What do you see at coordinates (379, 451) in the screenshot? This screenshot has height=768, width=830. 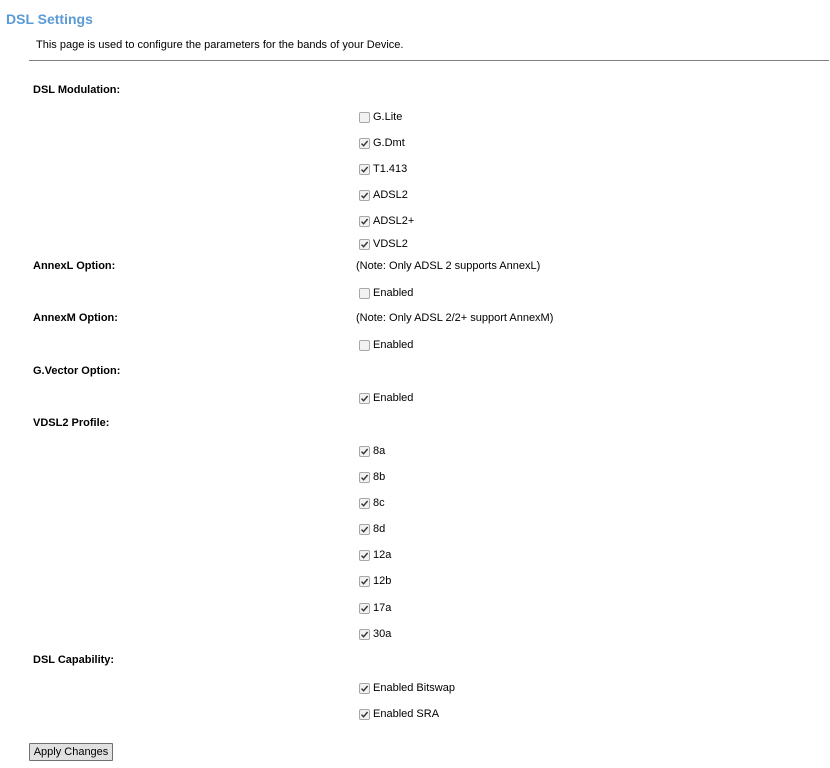 I see `checkbox-label: 8a` at bounding box center [379, 451].